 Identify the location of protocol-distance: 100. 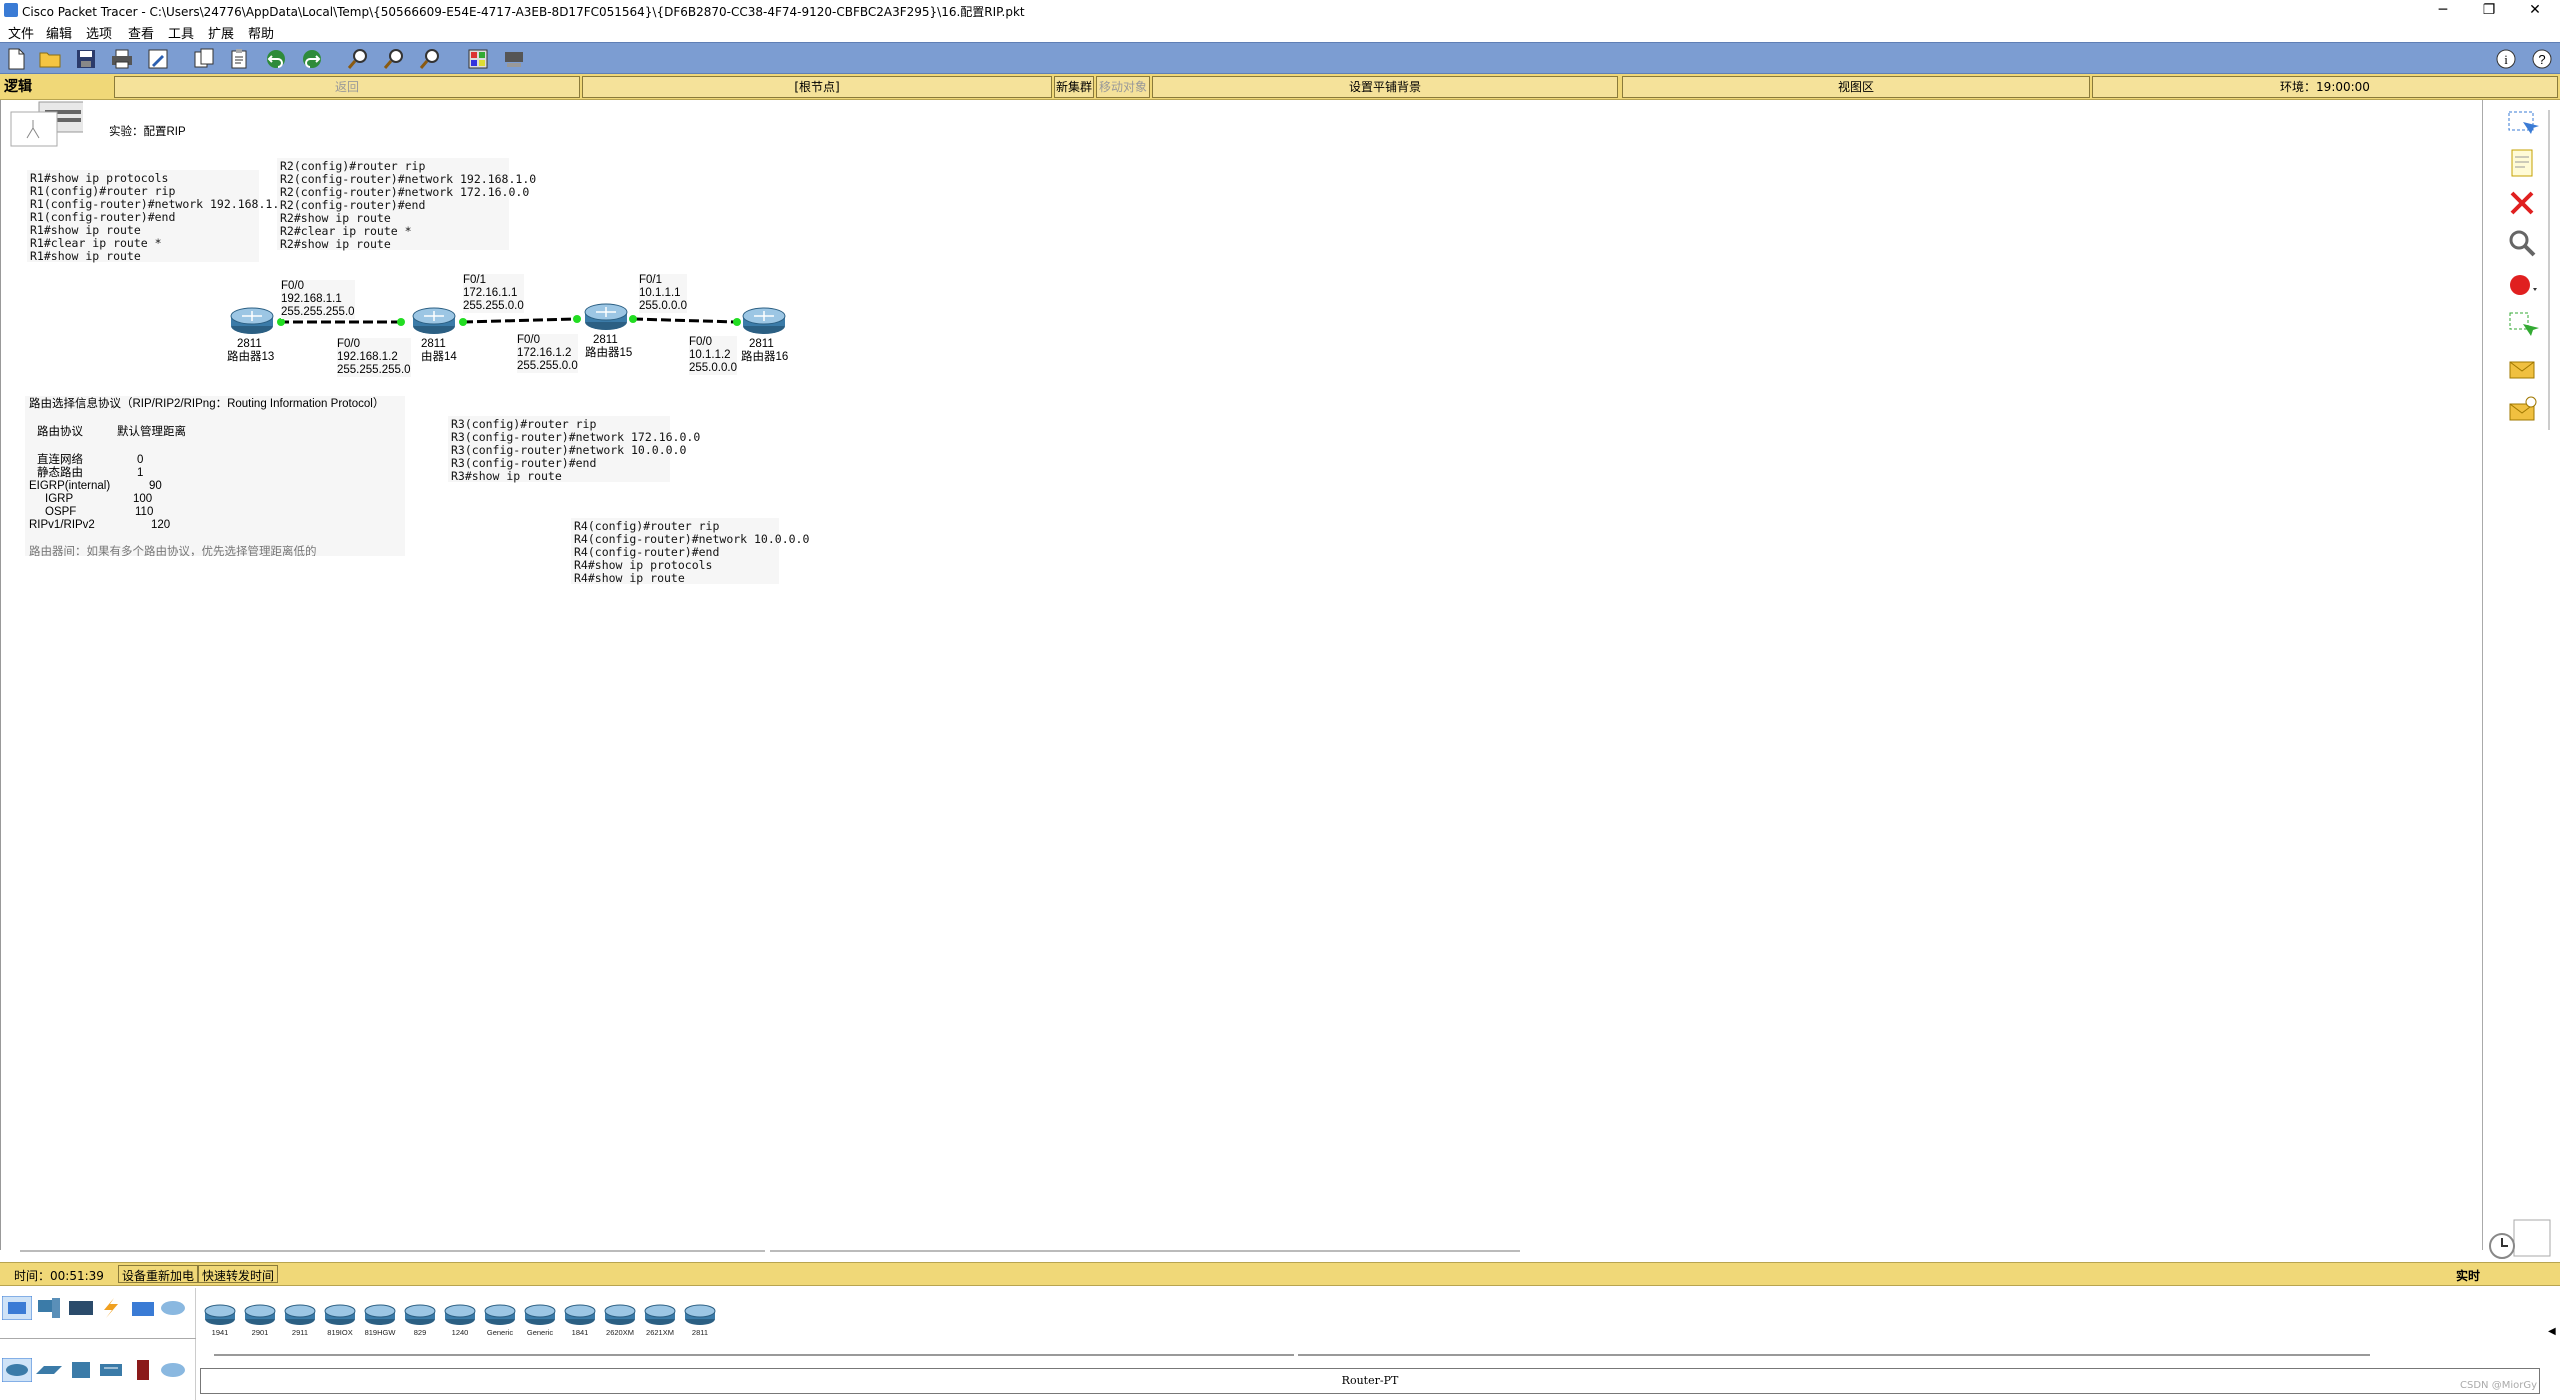
(143, 499).